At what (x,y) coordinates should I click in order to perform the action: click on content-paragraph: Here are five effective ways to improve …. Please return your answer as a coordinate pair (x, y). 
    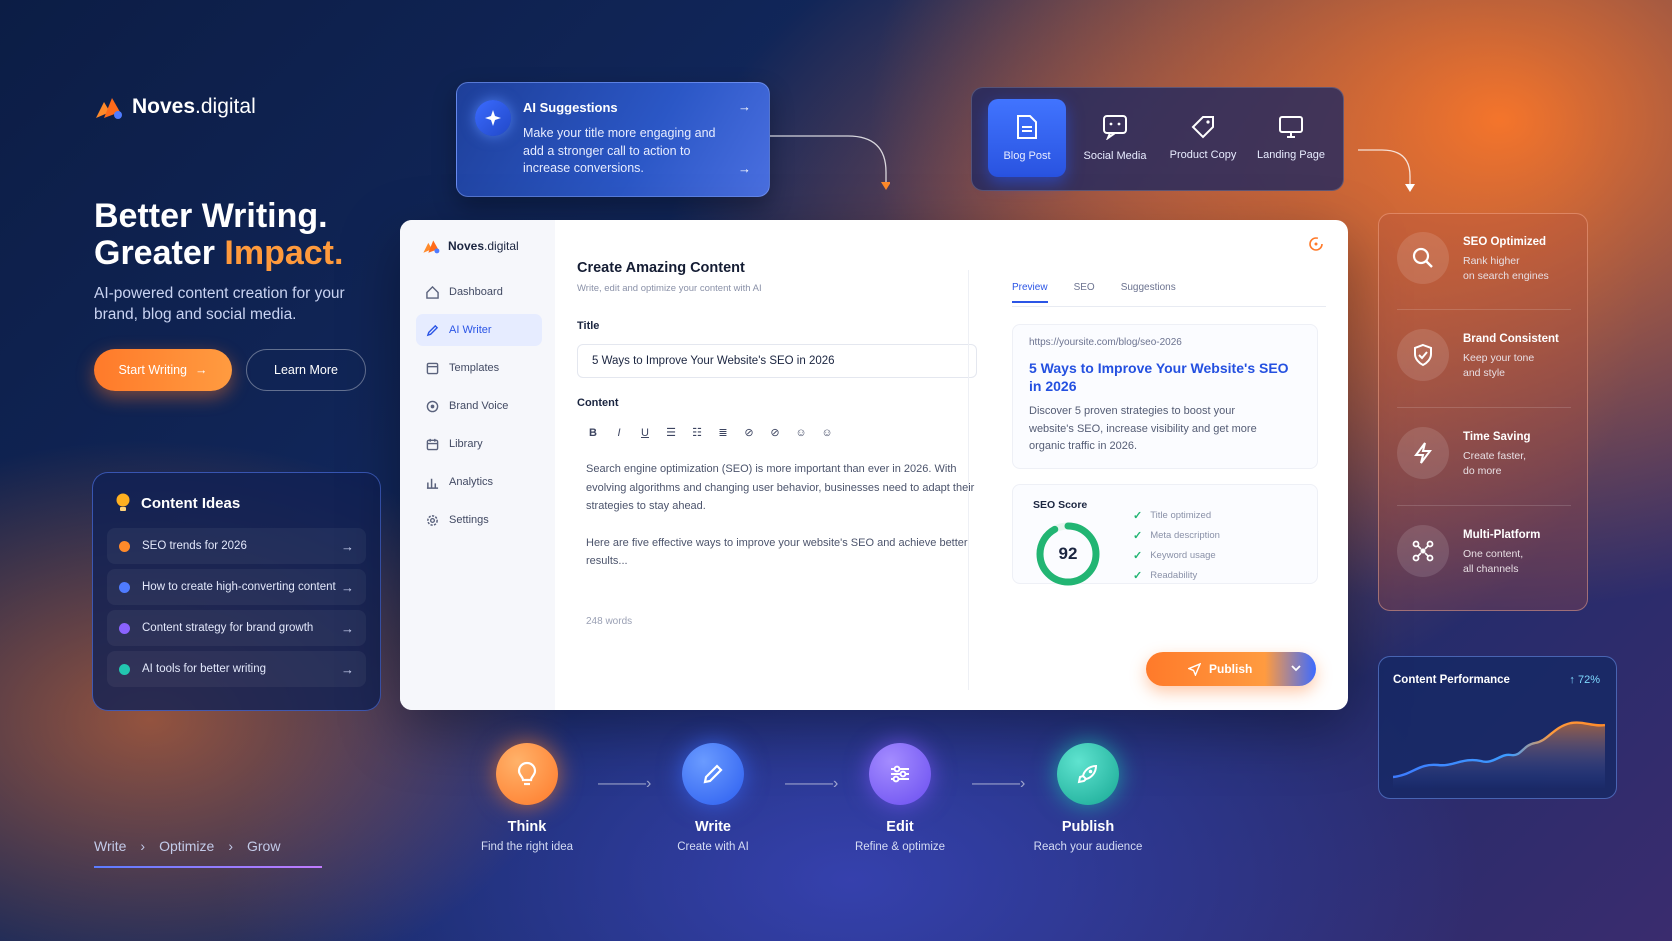
    Looking at the image, I should click on (777, 552).